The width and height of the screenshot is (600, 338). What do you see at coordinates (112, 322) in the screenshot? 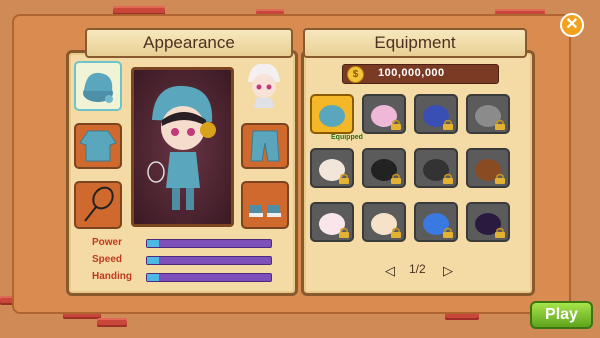
I see `decor-brick` at bounding box center [112, 322].